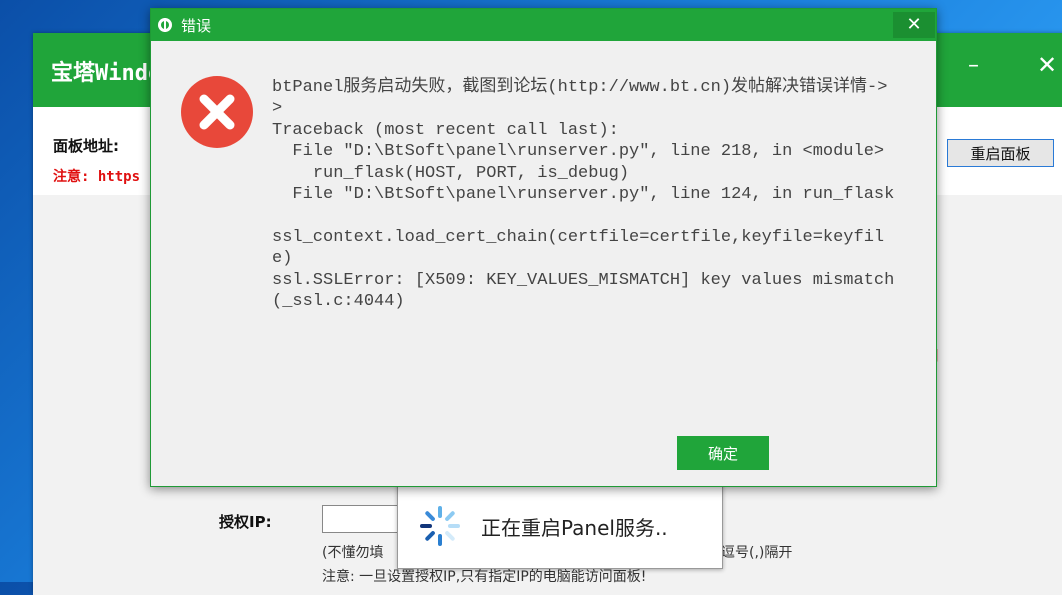  Describe the element at coordinates (245, 522) in the screenshot. I see `auth-ip-label: 授权IP:` at that location.